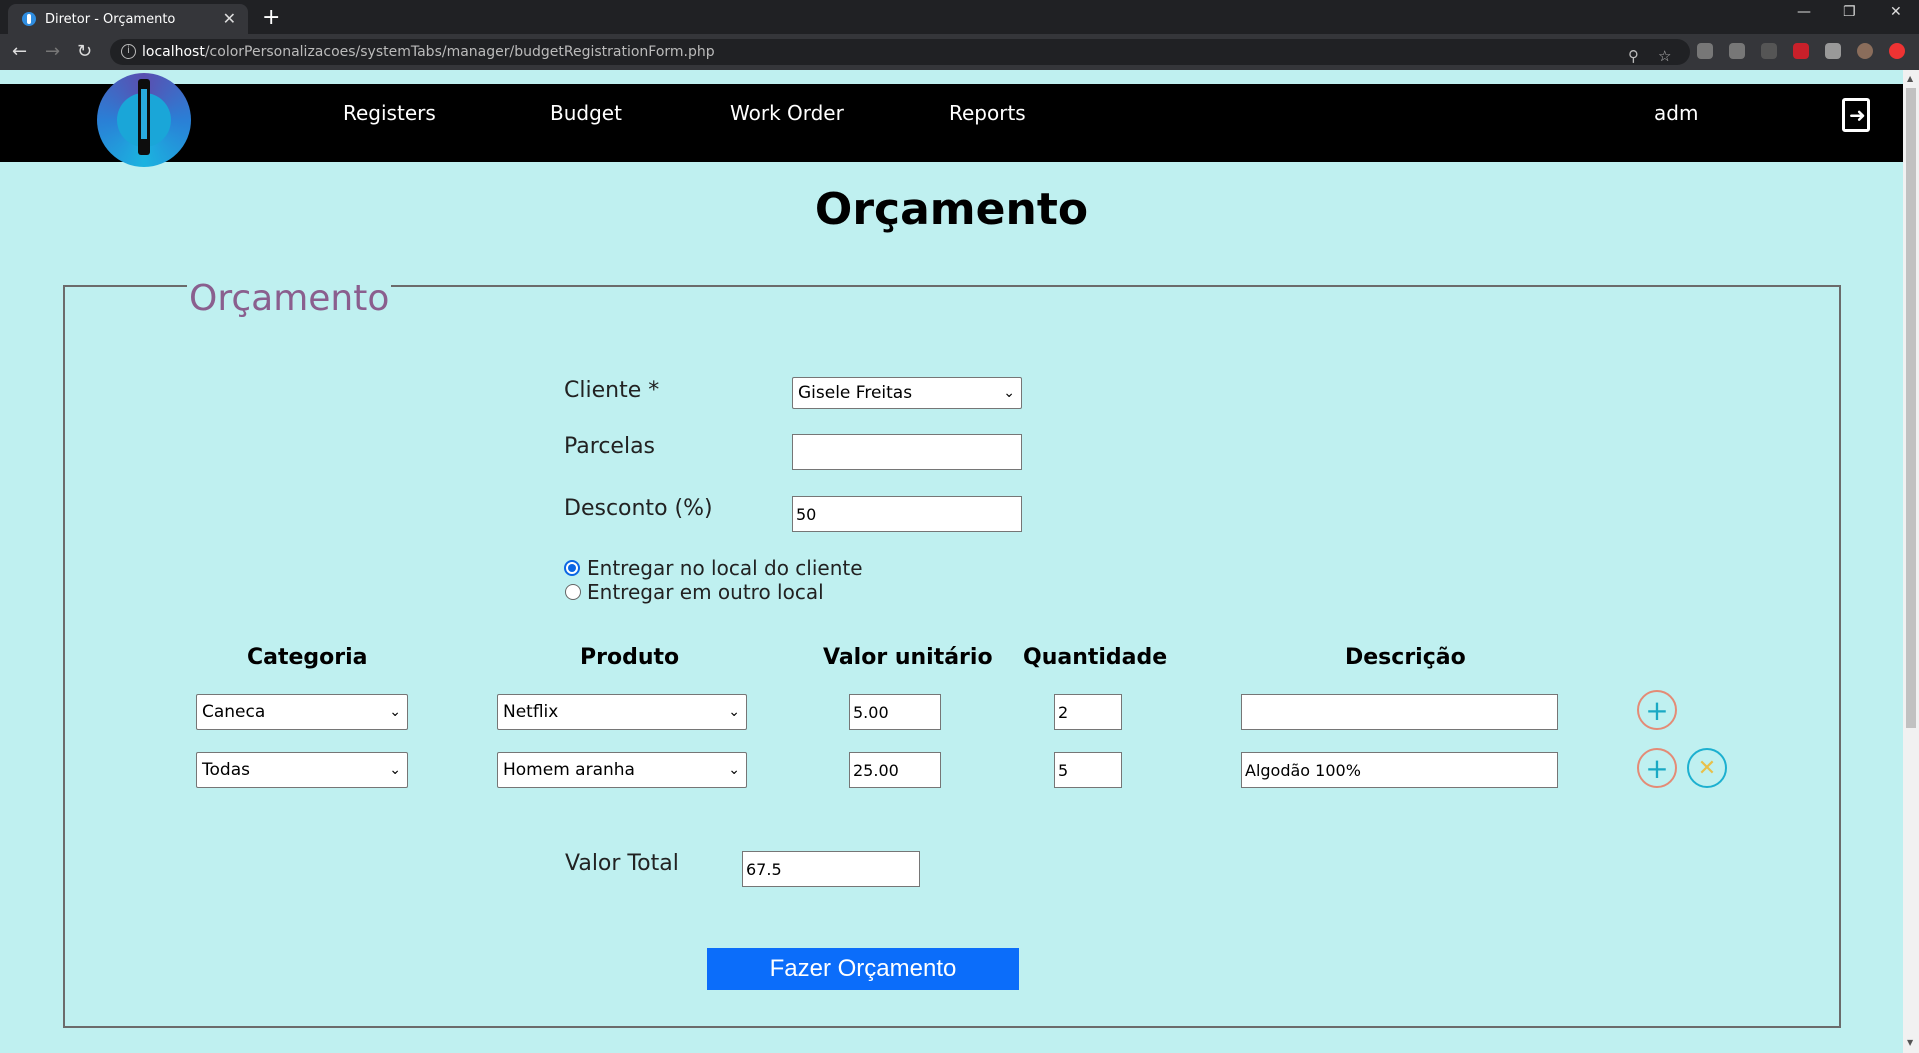 The width and height of the screenshot is (1919, 1053). Describe the element at coordinates (1910, 1042) in the screenshot. I see `scroll-down-icon: ▼` at that location.